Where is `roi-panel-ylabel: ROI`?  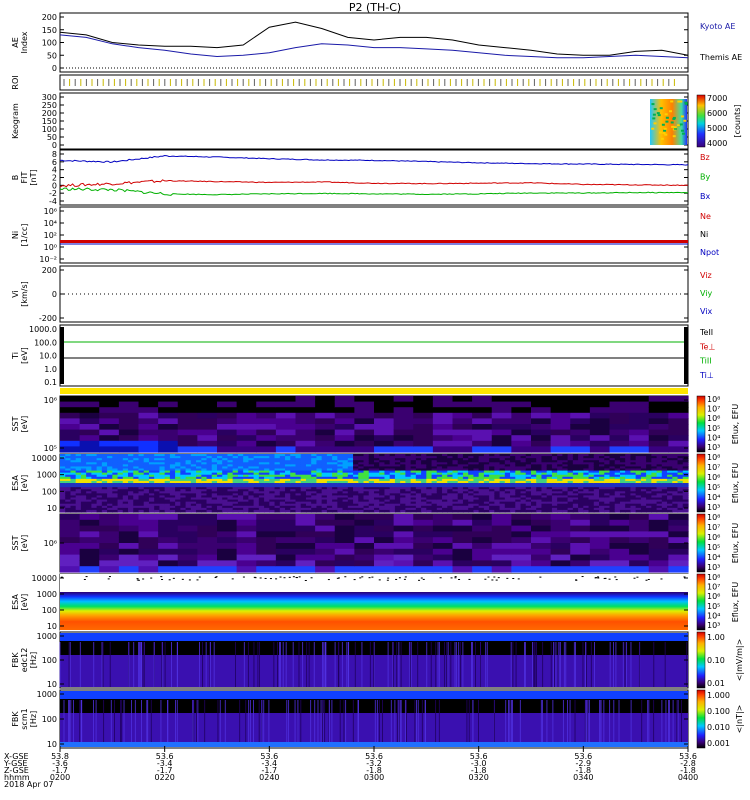
roi-panel-ylabel: ROI is located at coordinates (15, 82).